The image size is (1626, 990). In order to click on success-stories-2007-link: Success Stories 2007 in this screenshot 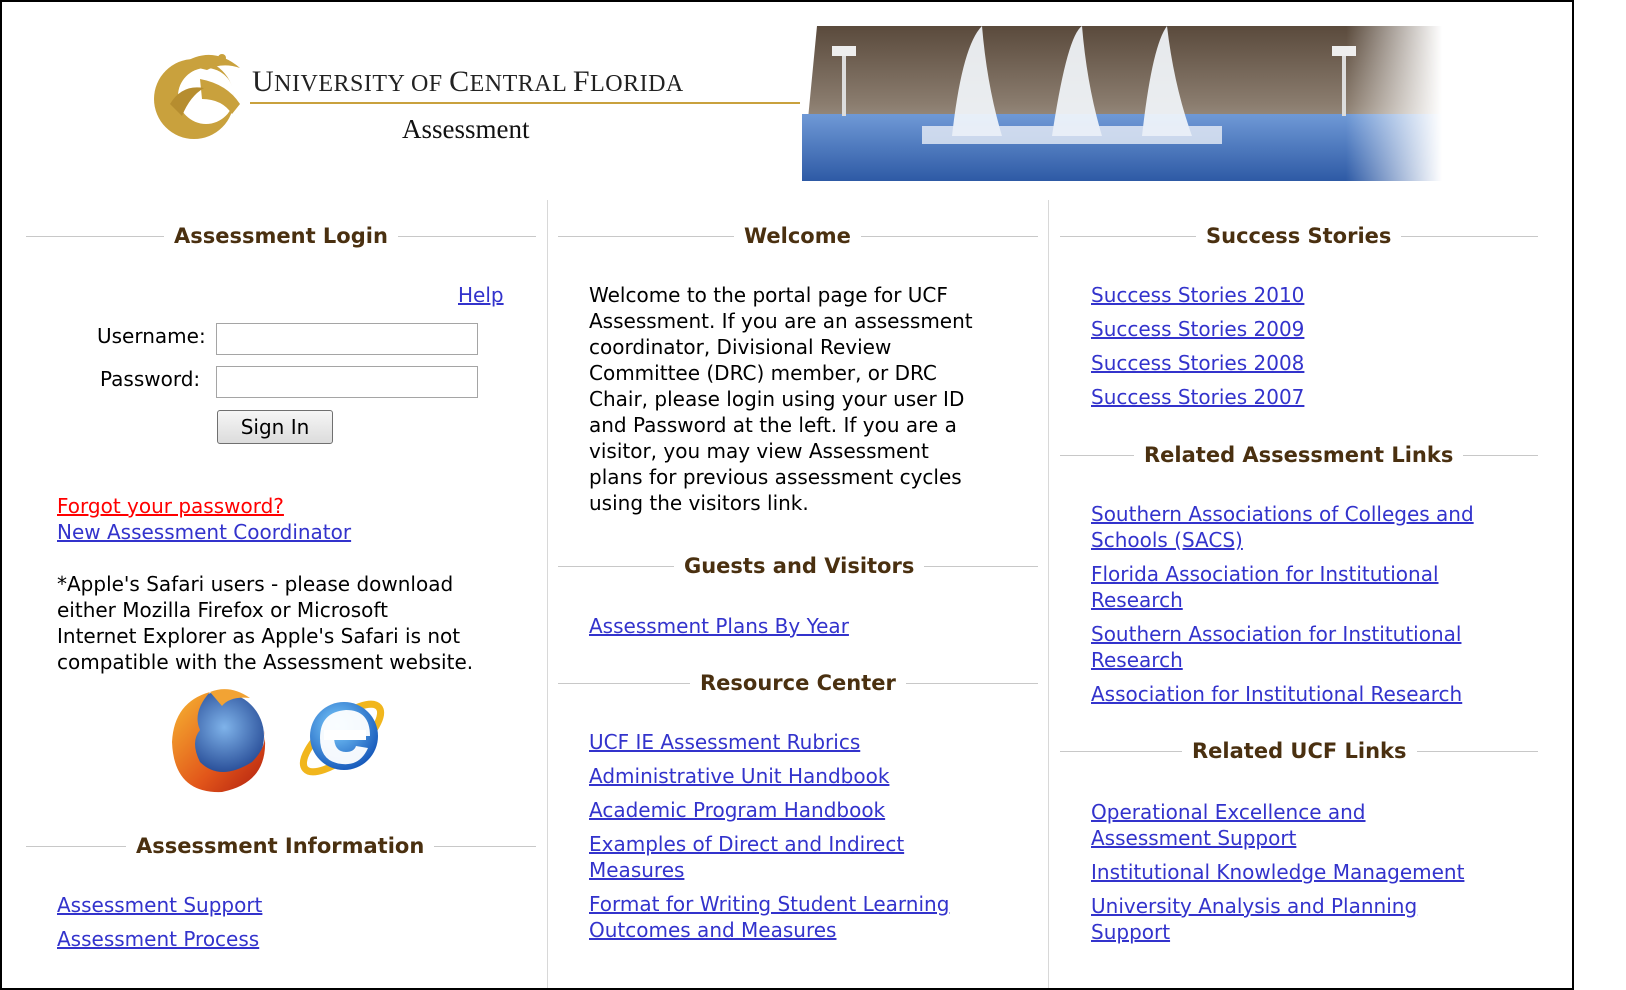, I will do `click(1197, 397)`.